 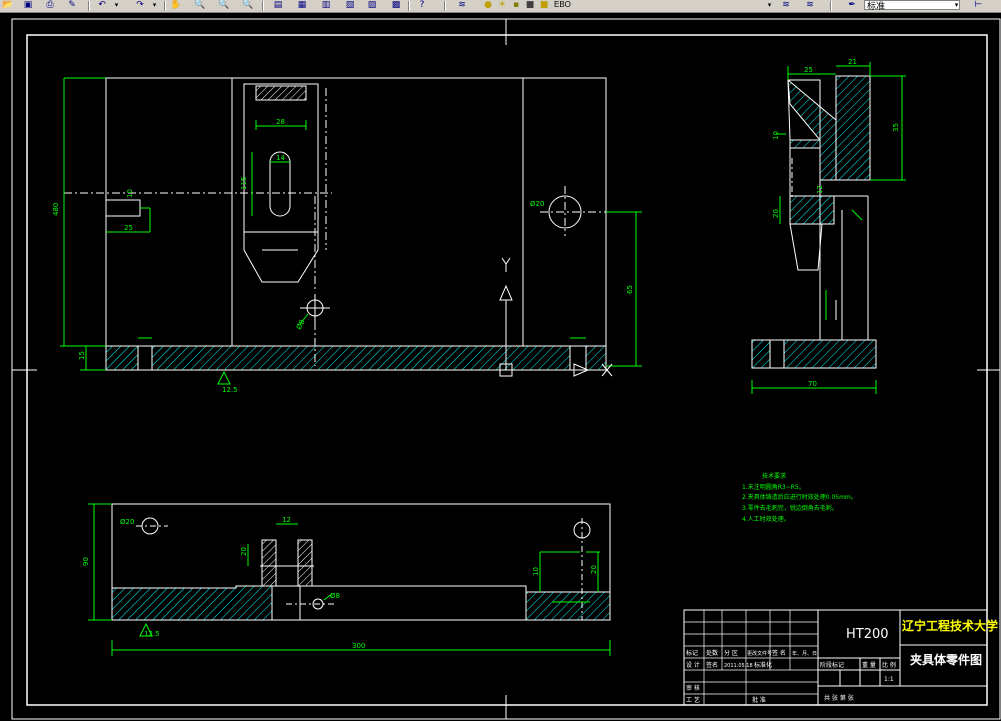 I want to click on dim-slot-width: 28, so click(x=280, y=122).